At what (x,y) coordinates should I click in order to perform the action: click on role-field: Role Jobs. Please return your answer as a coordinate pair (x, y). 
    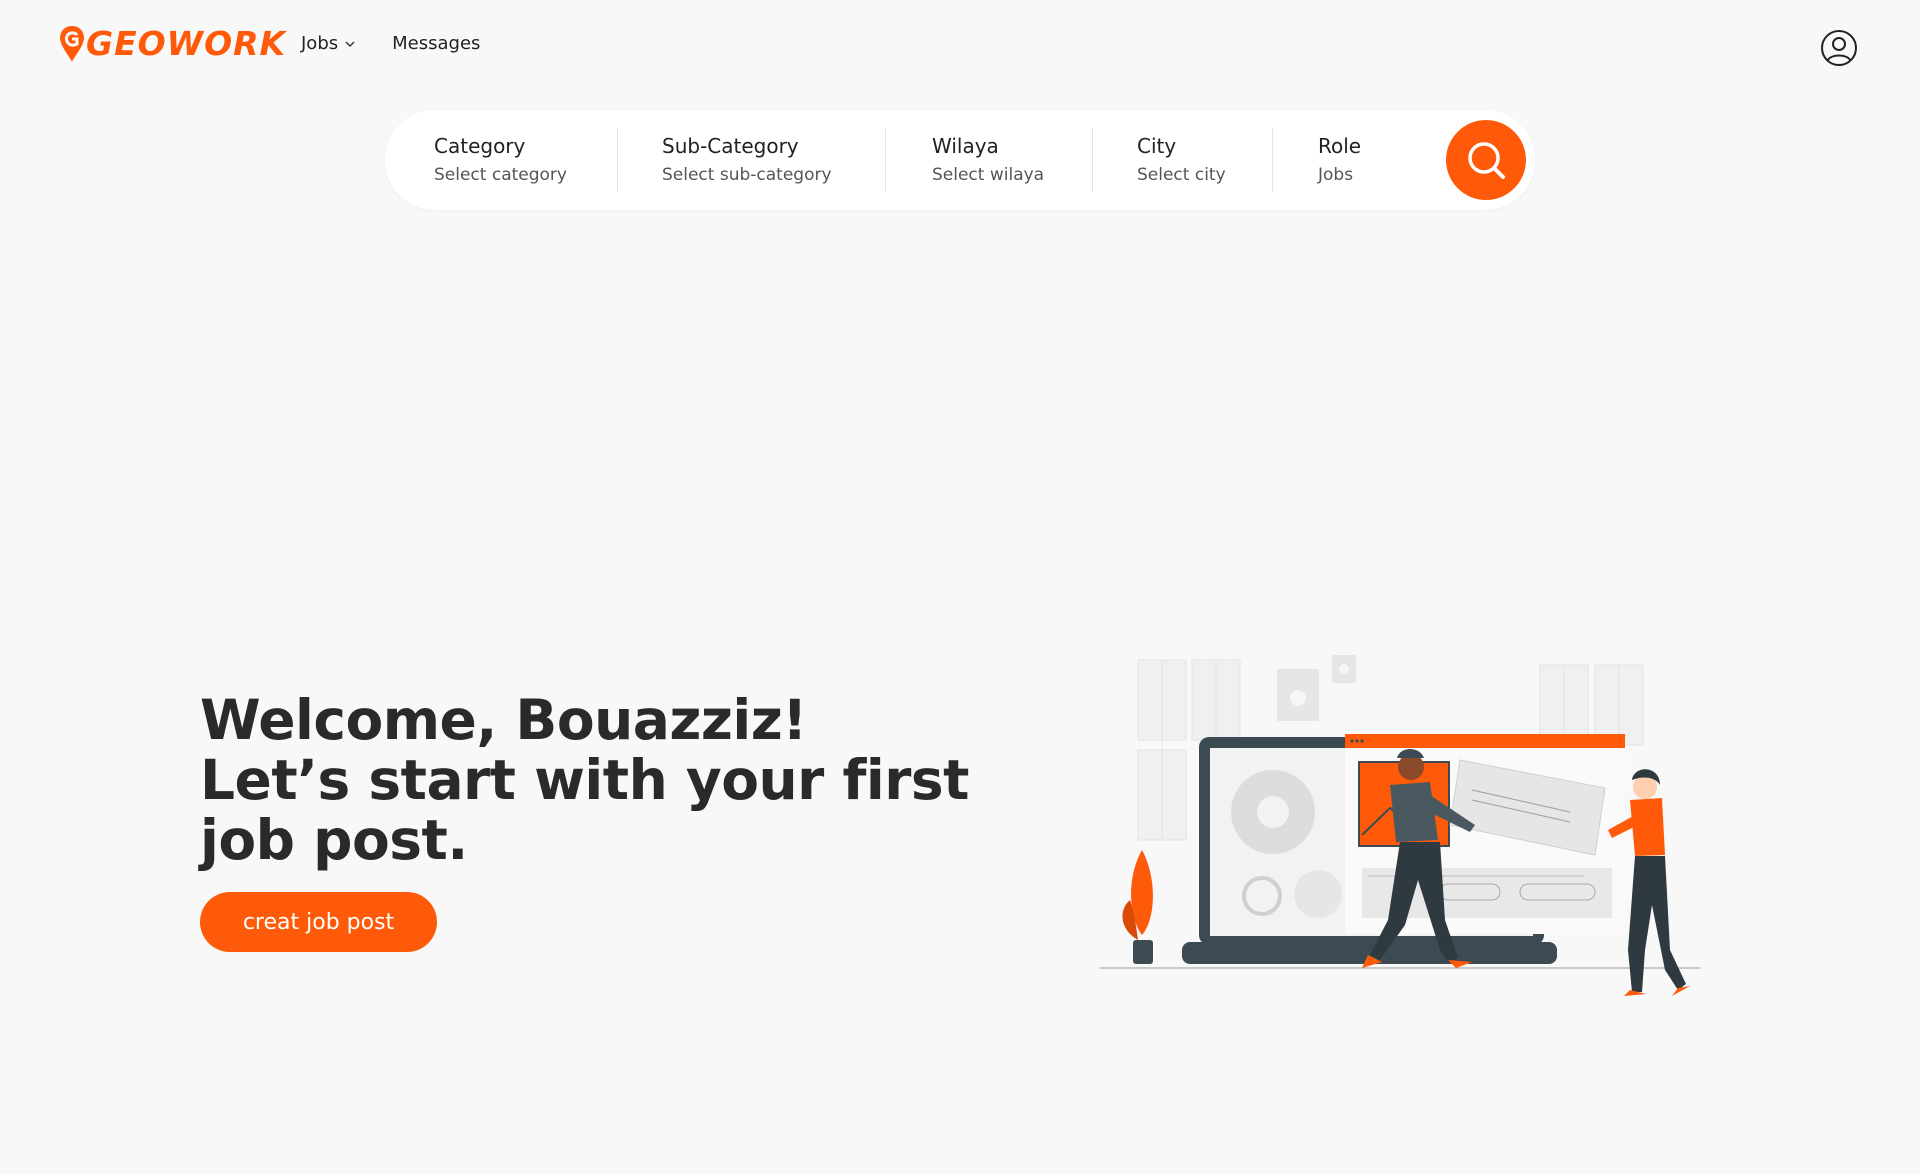
    Looking at the image, I should click on (1339, 160).